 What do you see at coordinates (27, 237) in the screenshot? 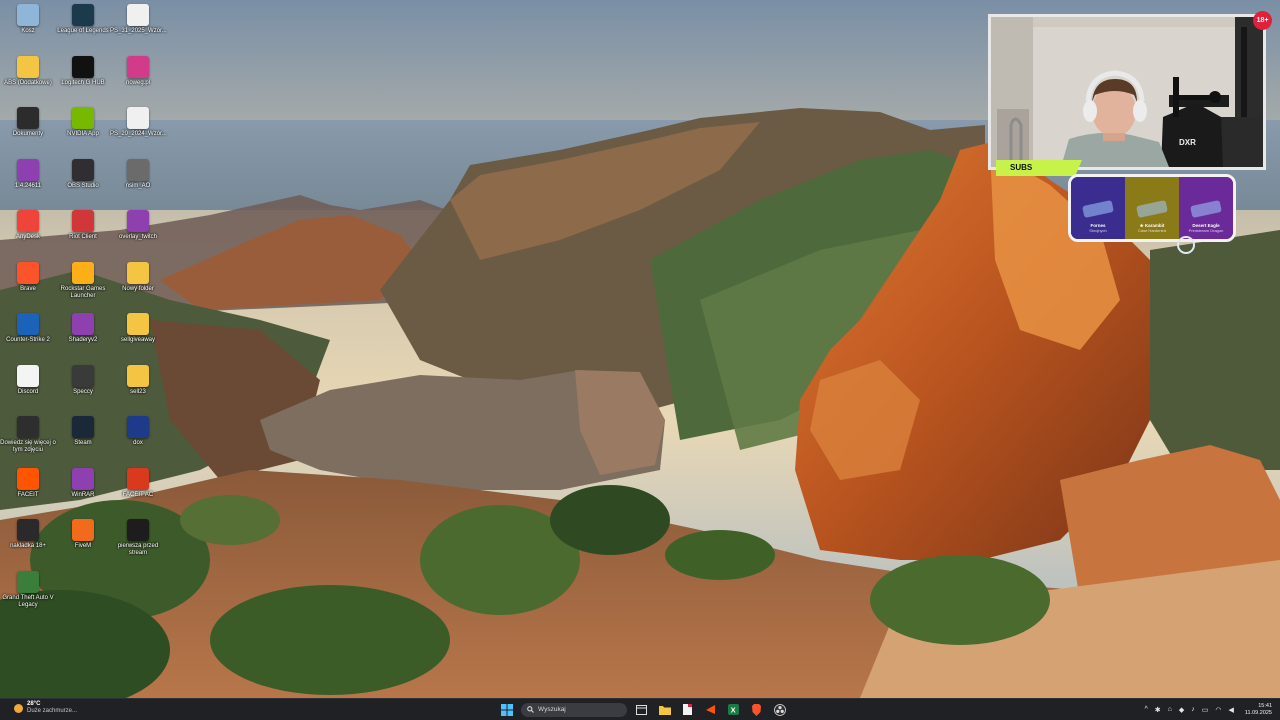
I see `desktop-icon-label: AnyDesk` at bounding box center [27, 237].